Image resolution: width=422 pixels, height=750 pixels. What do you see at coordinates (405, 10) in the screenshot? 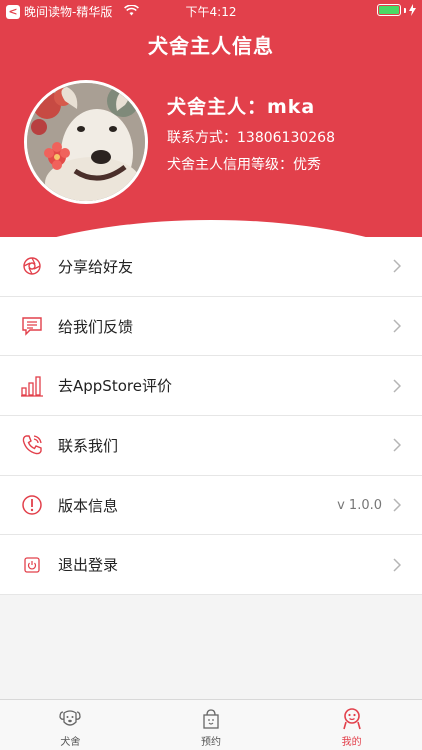
I see `battery-tip` at bounding box center [405, 10].